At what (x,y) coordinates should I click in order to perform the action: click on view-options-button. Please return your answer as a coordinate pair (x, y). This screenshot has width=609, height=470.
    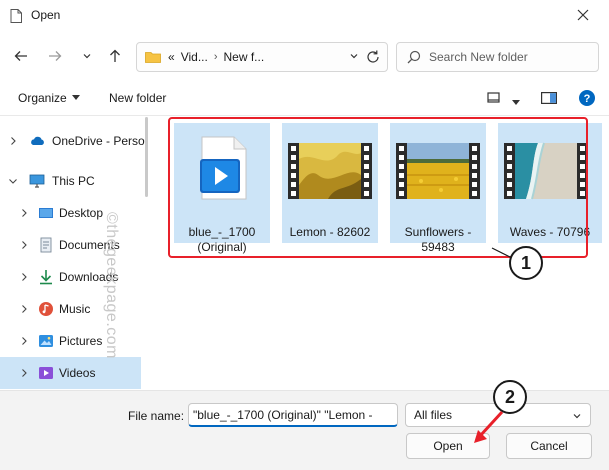
    Looking at the image, I should click on (516, 102).